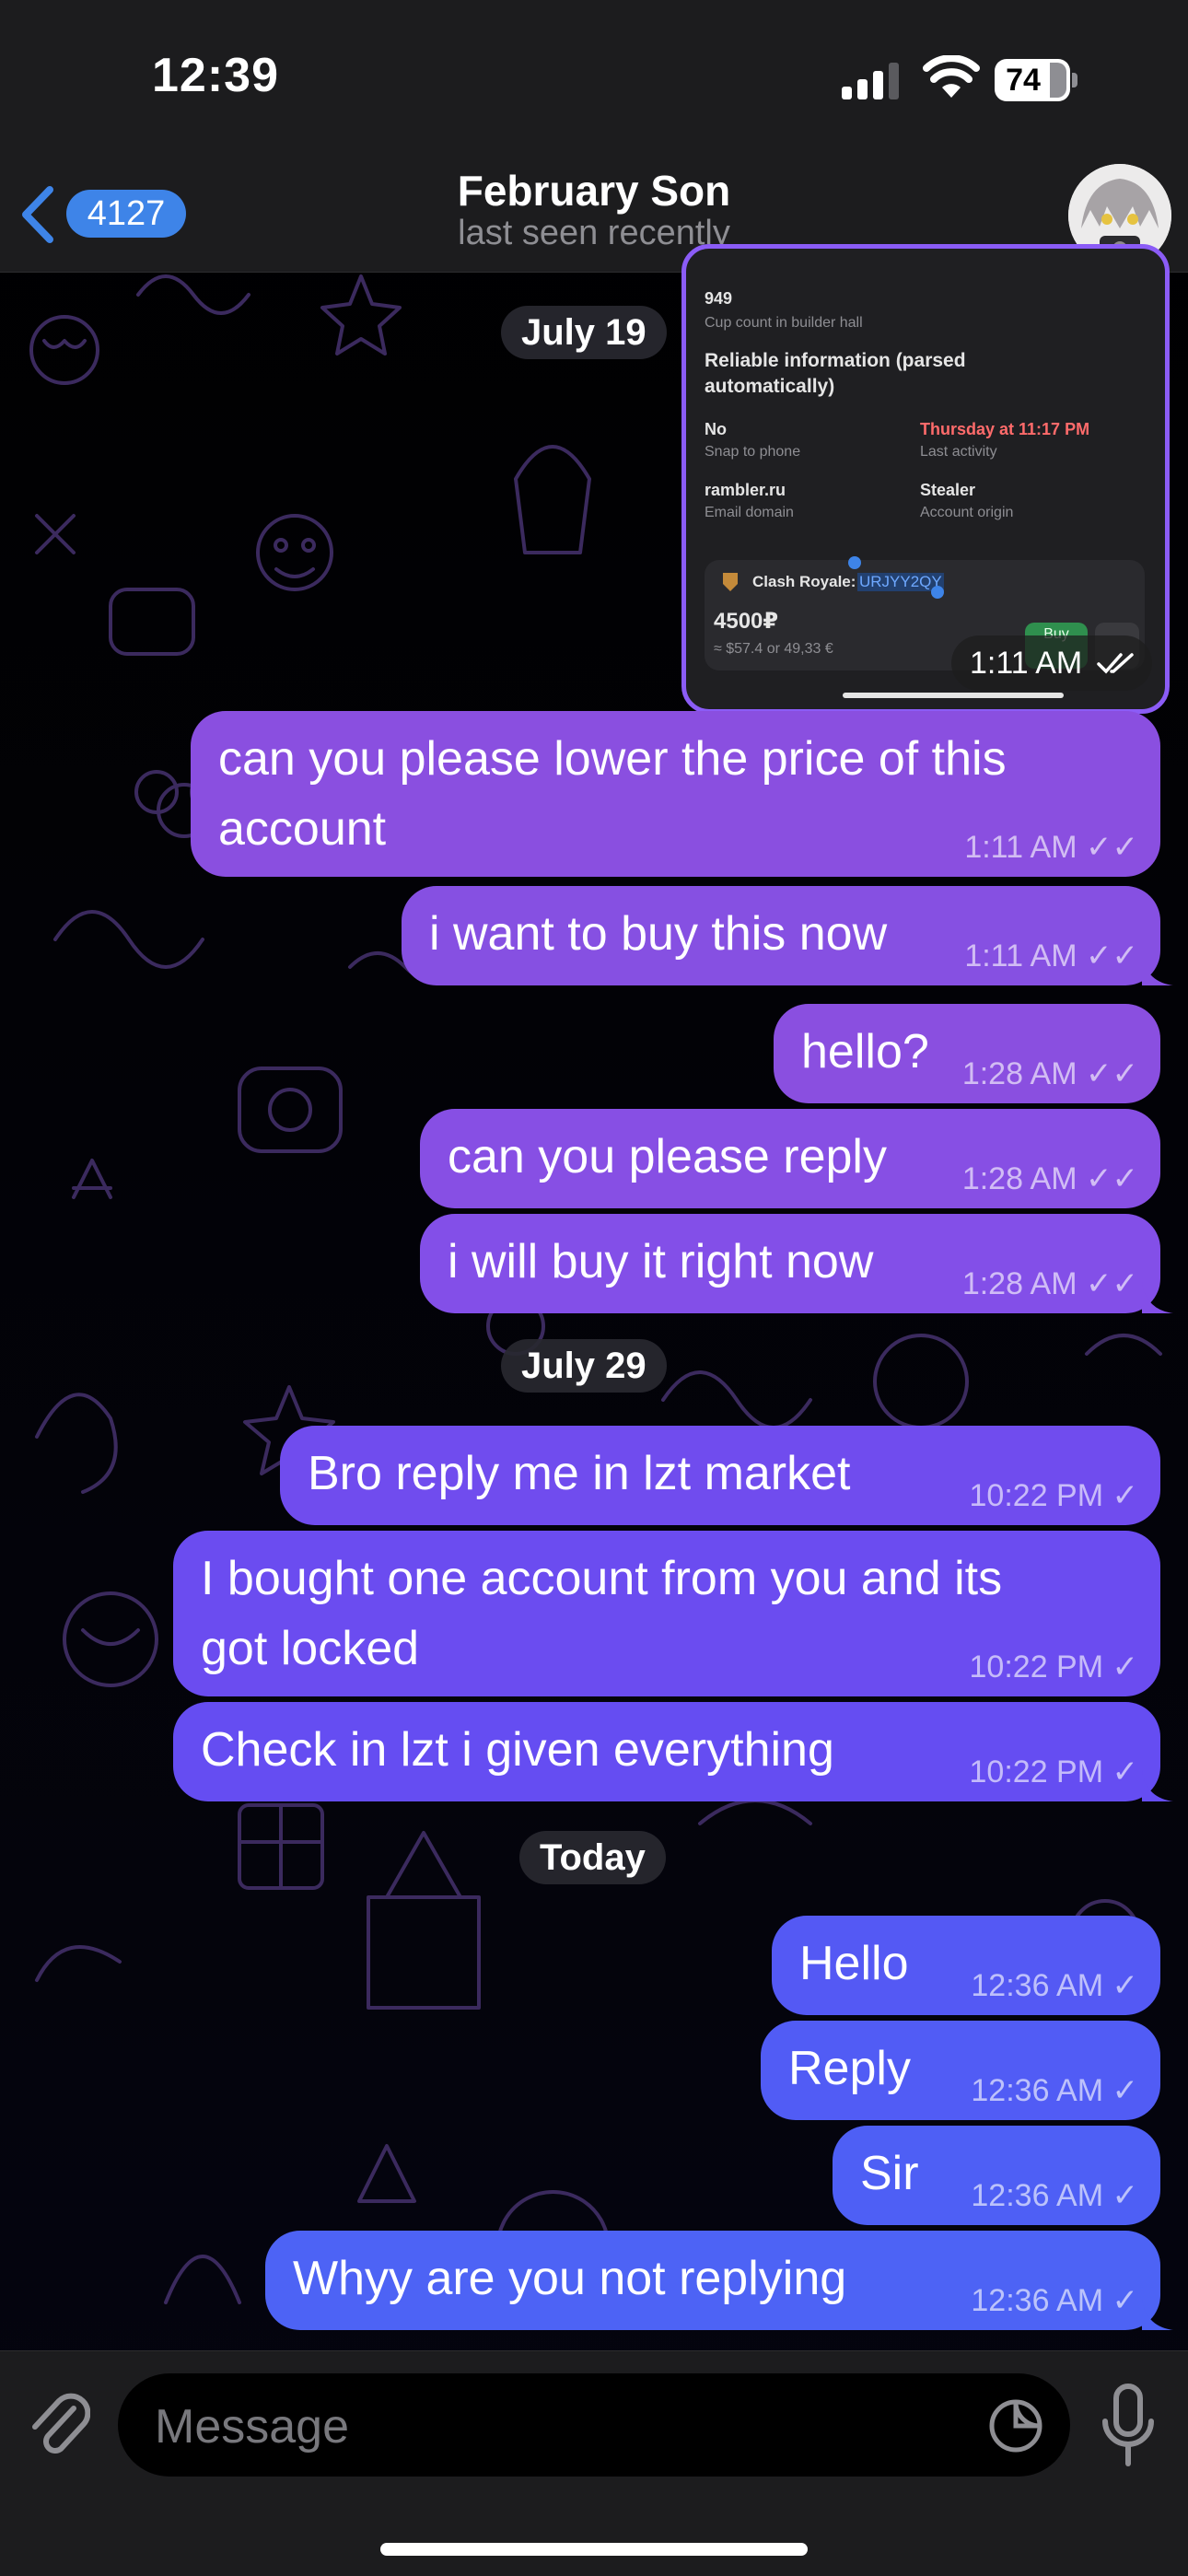 The image size is (1188, 2576). I want to click on message-text: can you please lower the price of this, so click(612, 759).